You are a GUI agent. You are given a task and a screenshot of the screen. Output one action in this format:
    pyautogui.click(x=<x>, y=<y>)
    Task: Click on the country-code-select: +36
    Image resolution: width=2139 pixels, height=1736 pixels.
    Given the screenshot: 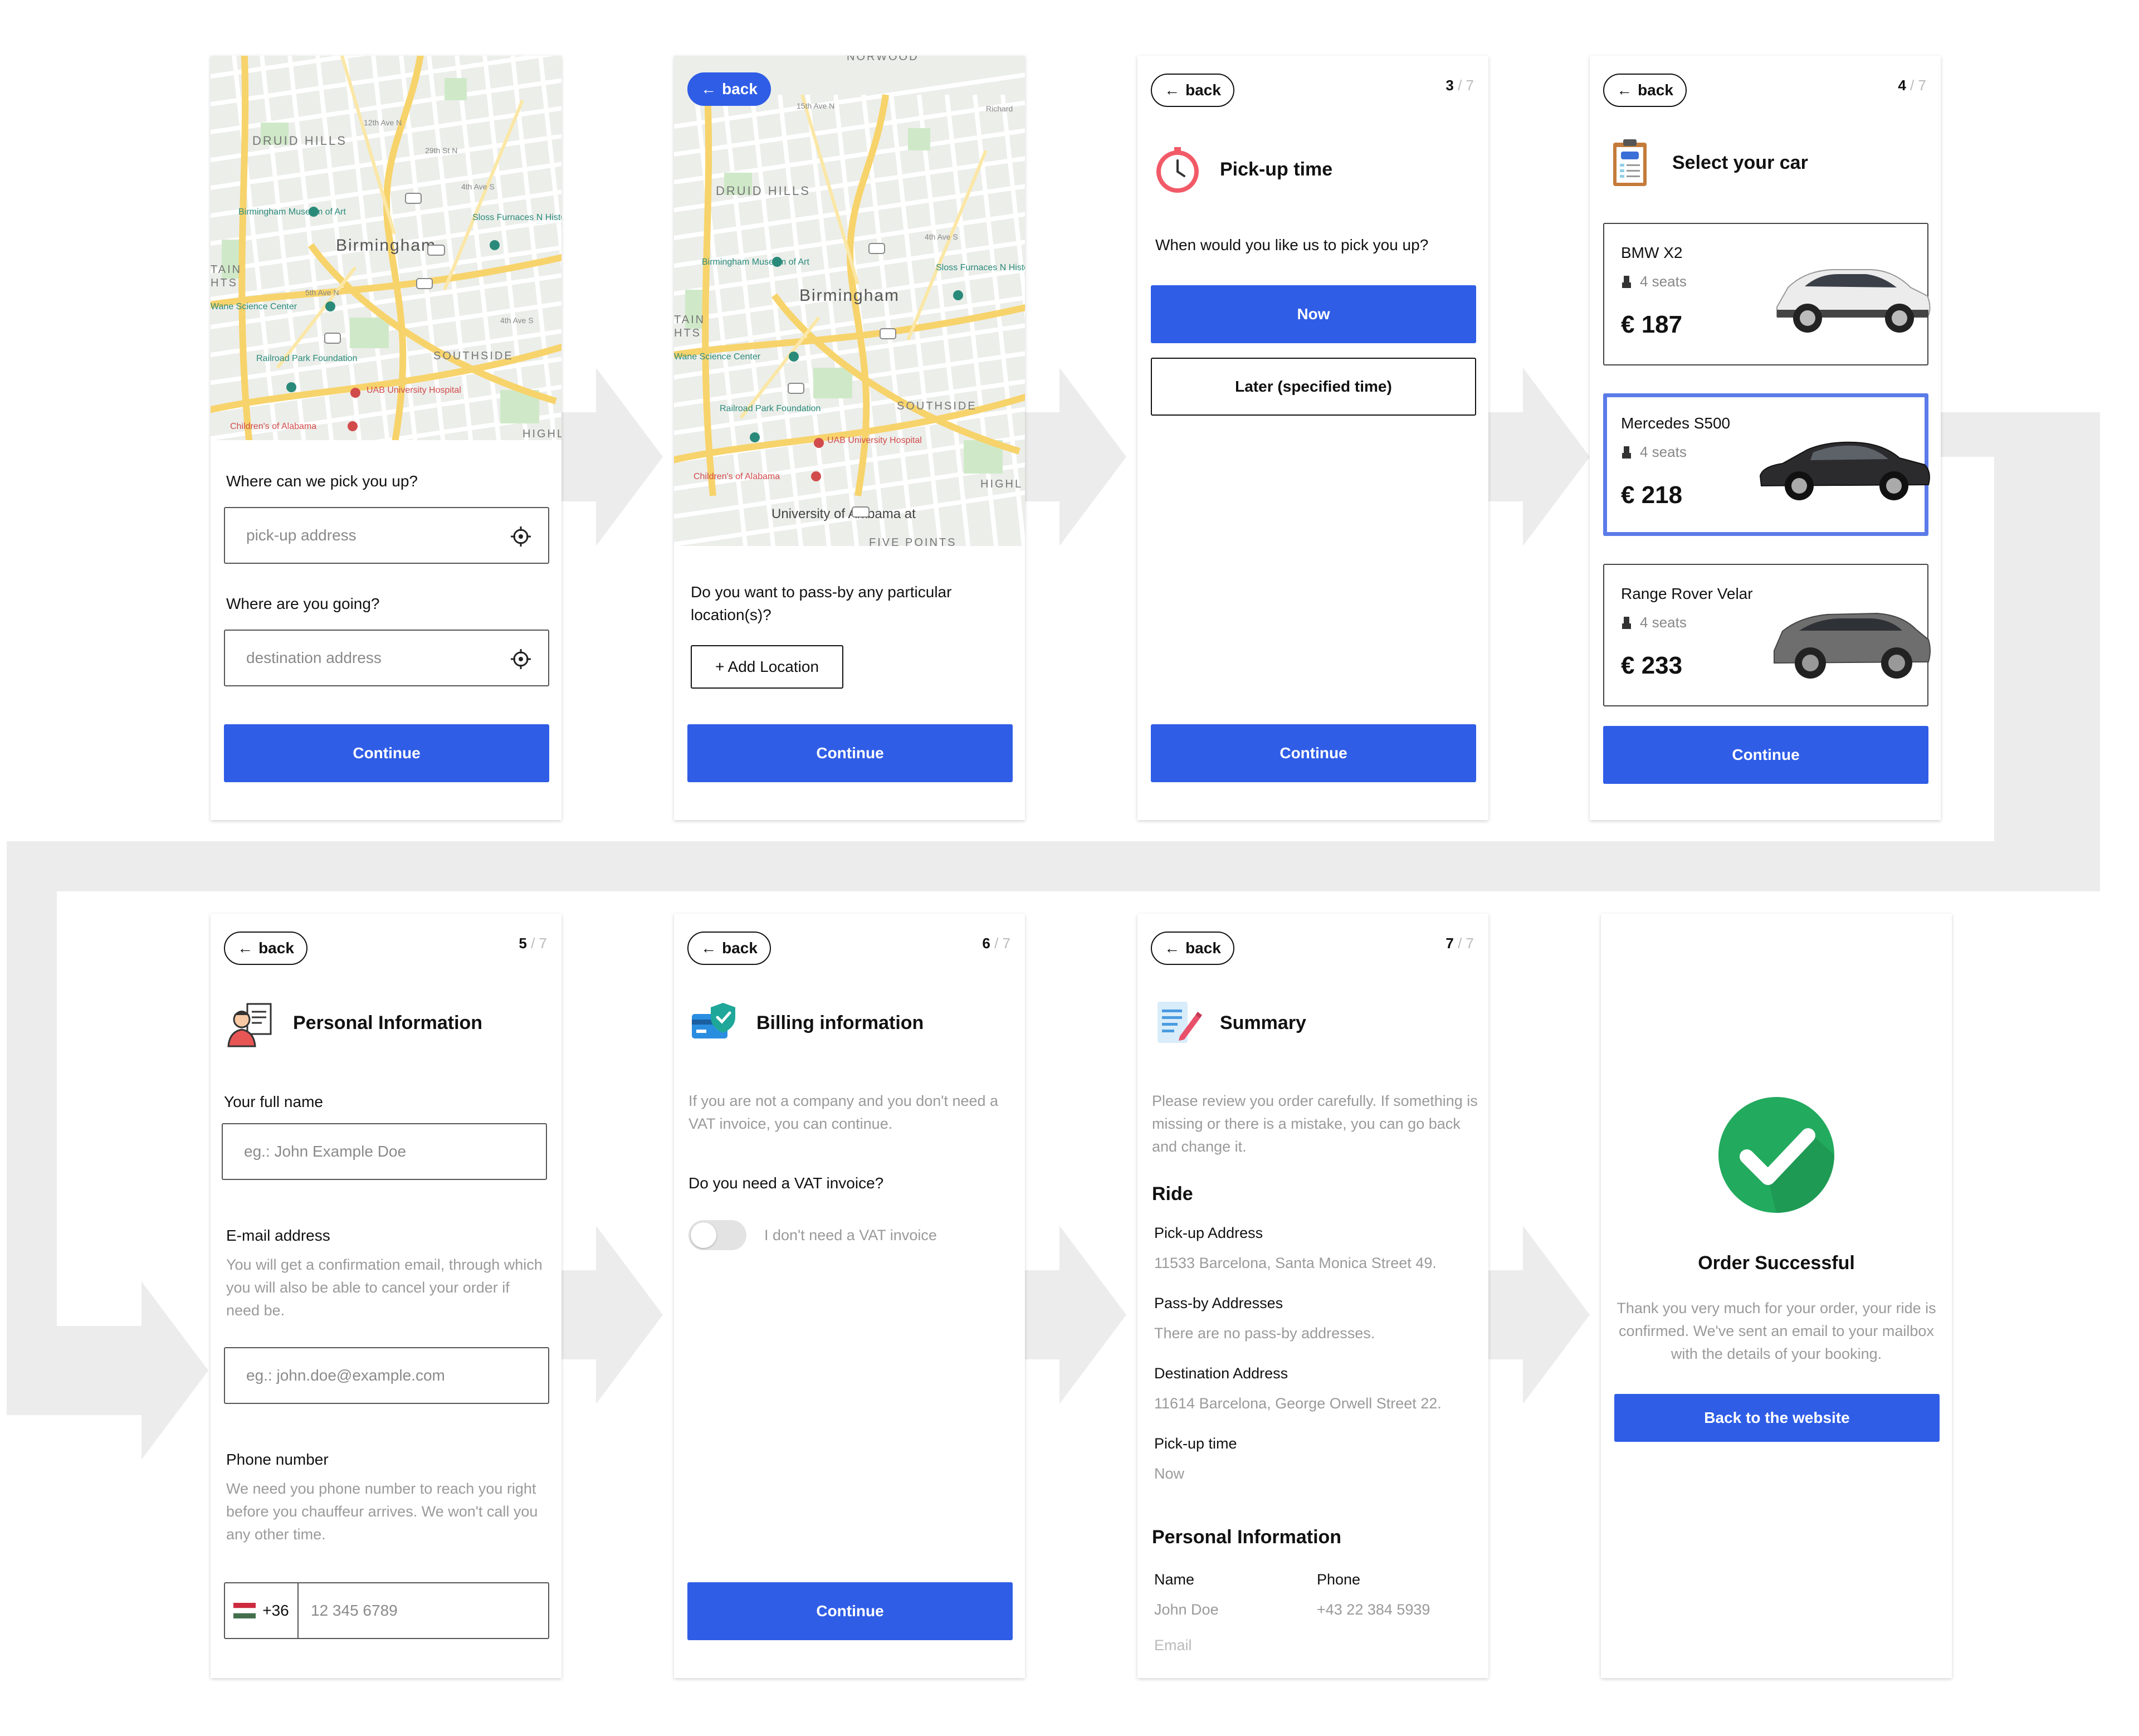 What is the action you would take?
    pyautogui.click(x=262, y=1611)
    